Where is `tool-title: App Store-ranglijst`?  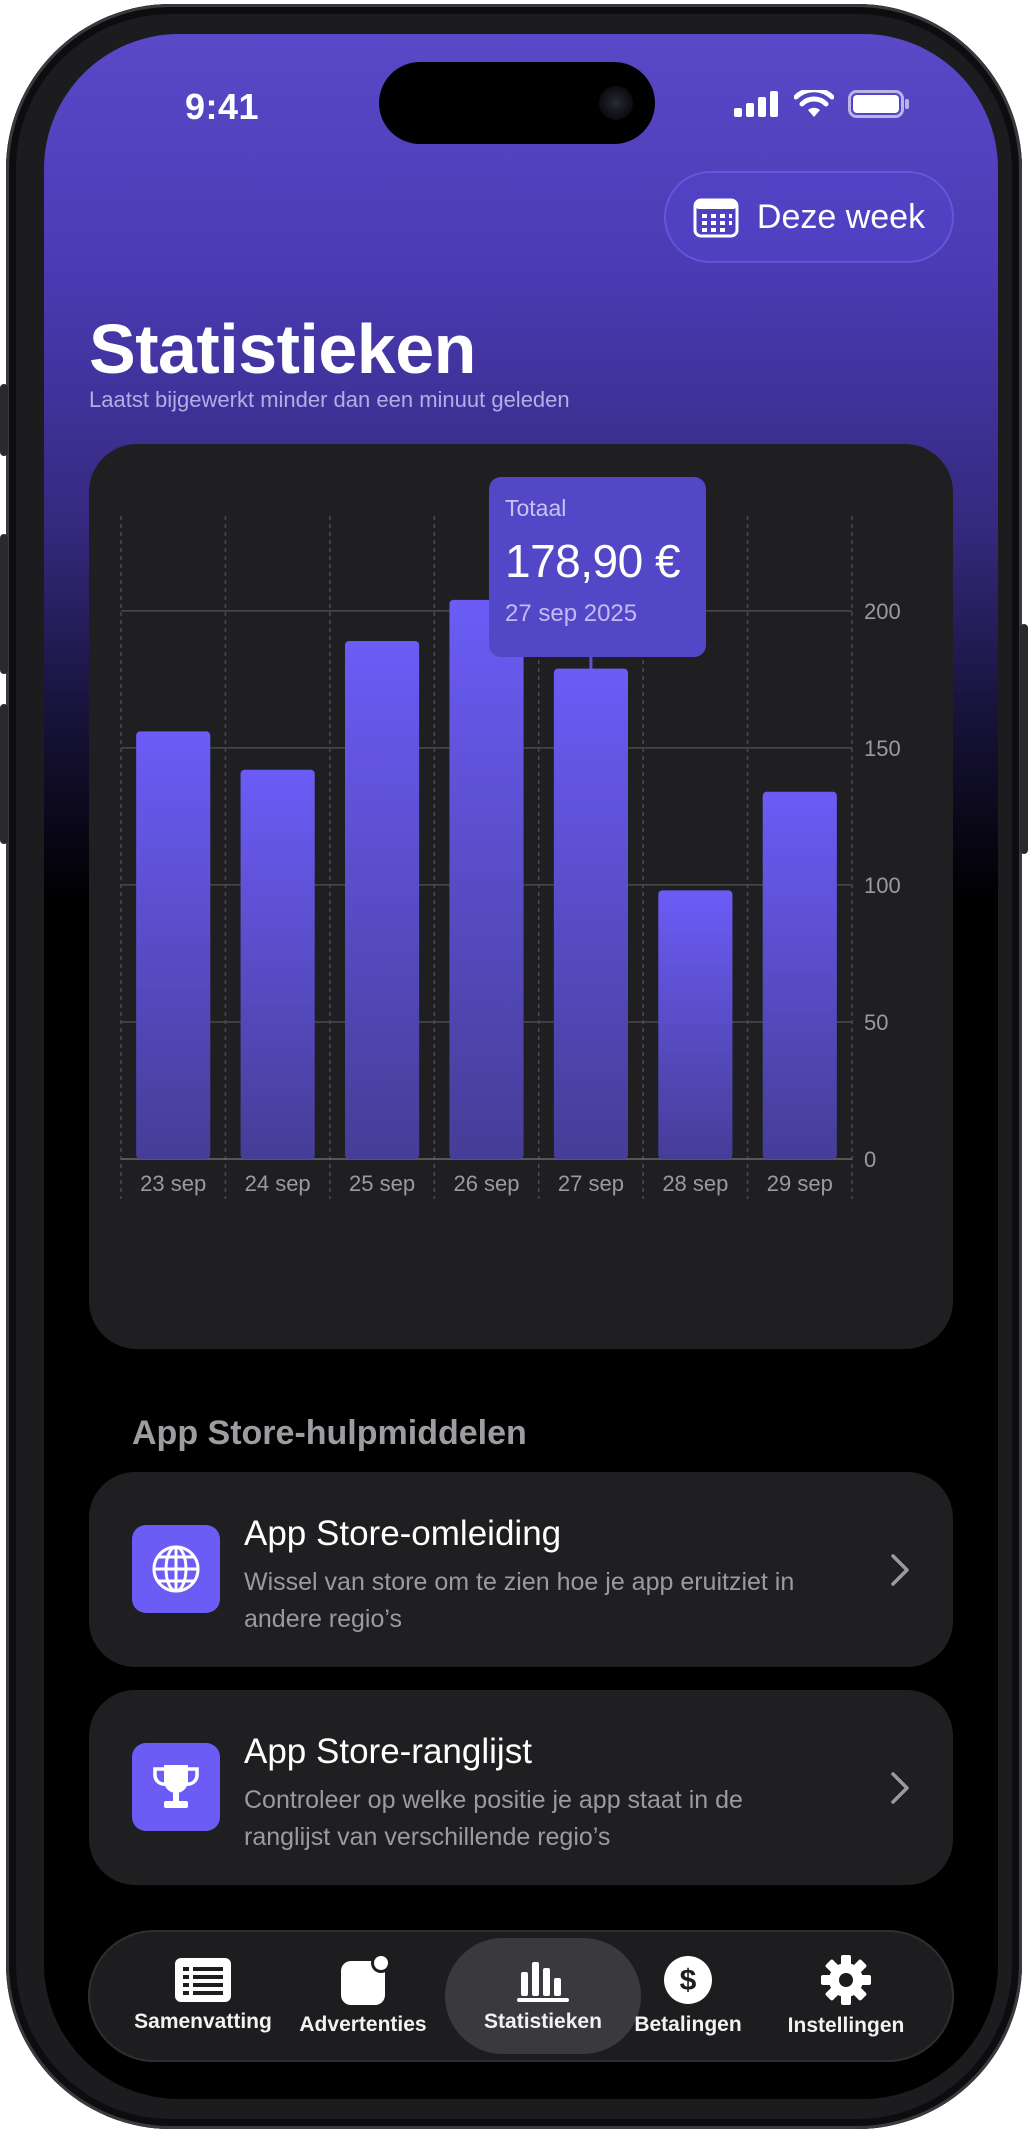
tool-title: App Store-ranglijst is located at coordinates (388, 1751).